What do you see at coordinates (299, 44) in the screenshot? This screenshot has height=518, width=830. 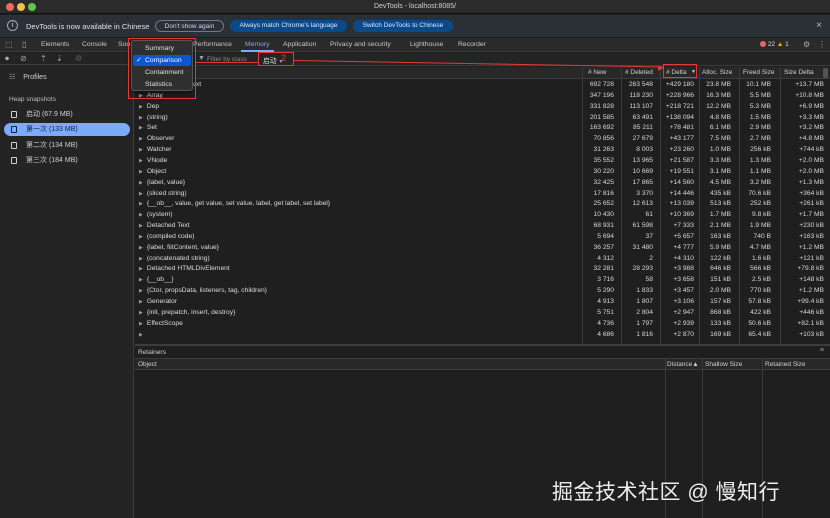 I see `tab-application: Application` at bounding box center [299, 44].